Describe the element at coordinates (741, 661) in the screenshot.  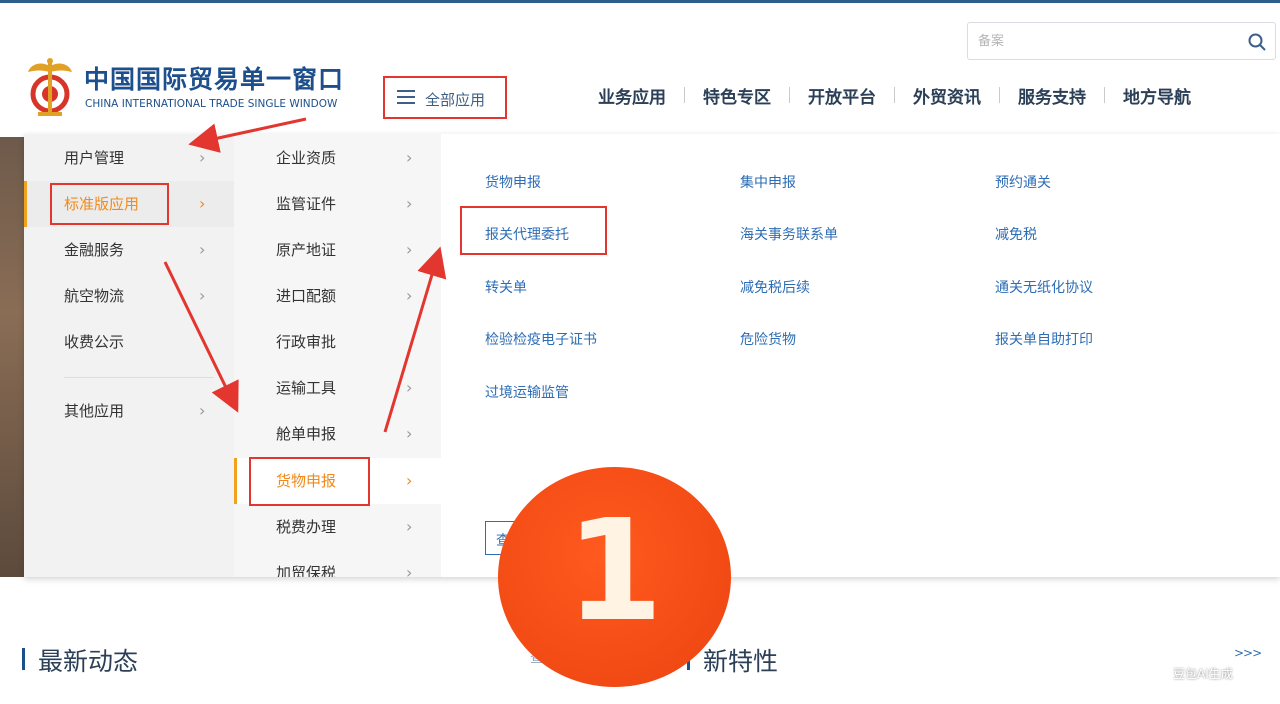
I see `new-features-title: 新特性` at that location.